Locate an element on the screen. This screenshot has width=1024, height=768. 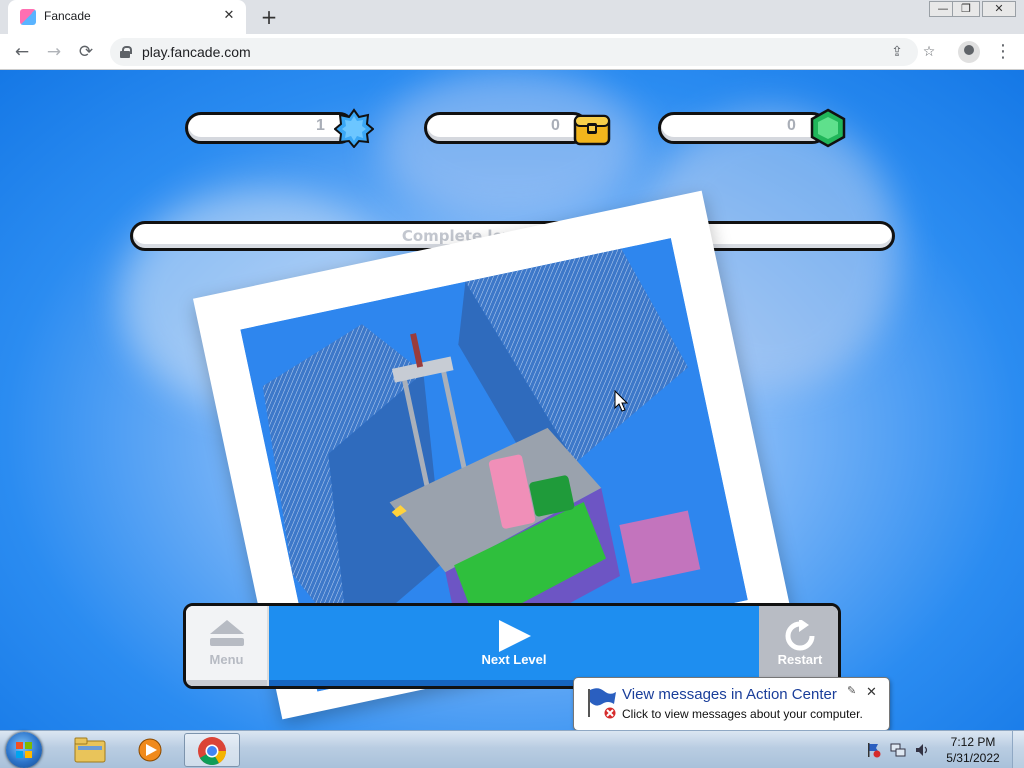
notification-close-button: ✕ is located at coordinates (871, 692).